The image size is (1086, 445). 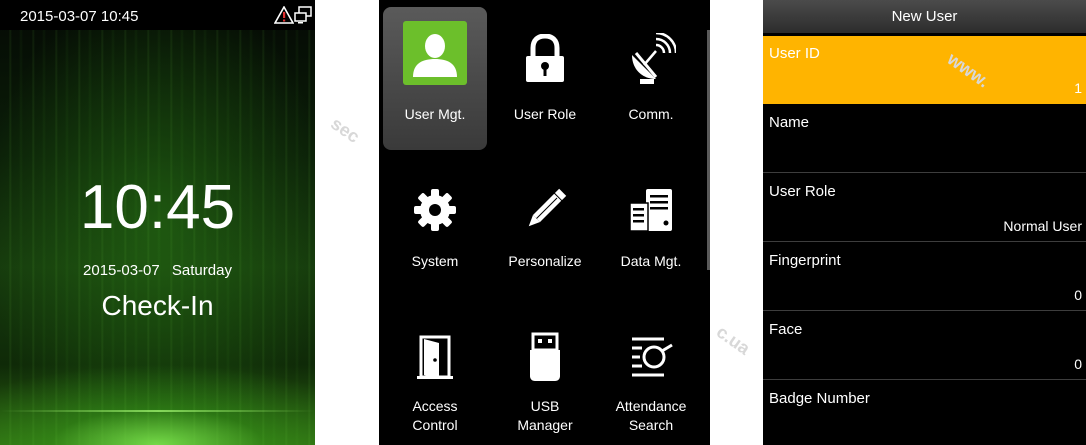 What do you see at coordinates (789, 122) in the screenshot?
I see `field-label: Name` at bounding box center [789, 122].